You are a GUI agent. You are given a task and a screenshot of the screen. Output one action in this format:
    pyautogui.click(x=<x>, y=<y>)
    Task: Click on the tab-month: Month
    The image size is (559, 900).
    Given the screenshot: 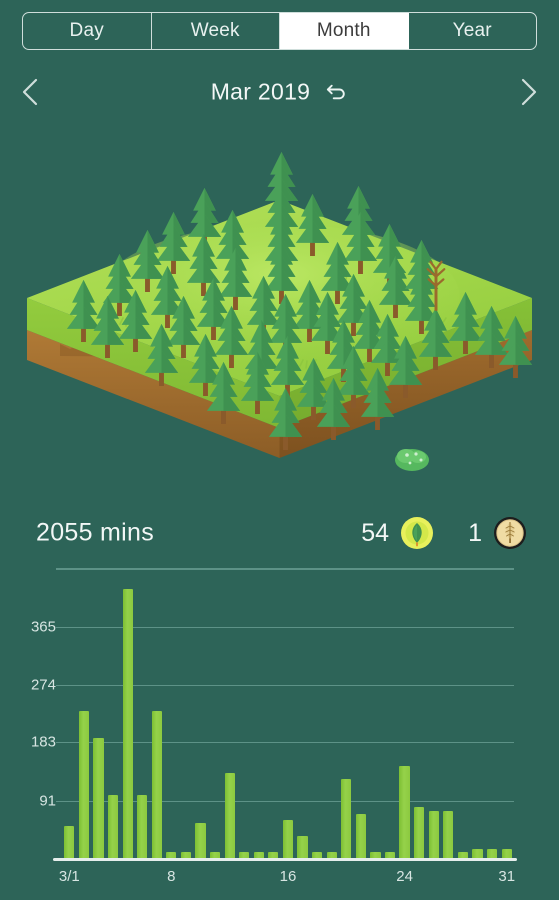 What is the action you would take?
    pyautogui.click(x=344, y=31)
    